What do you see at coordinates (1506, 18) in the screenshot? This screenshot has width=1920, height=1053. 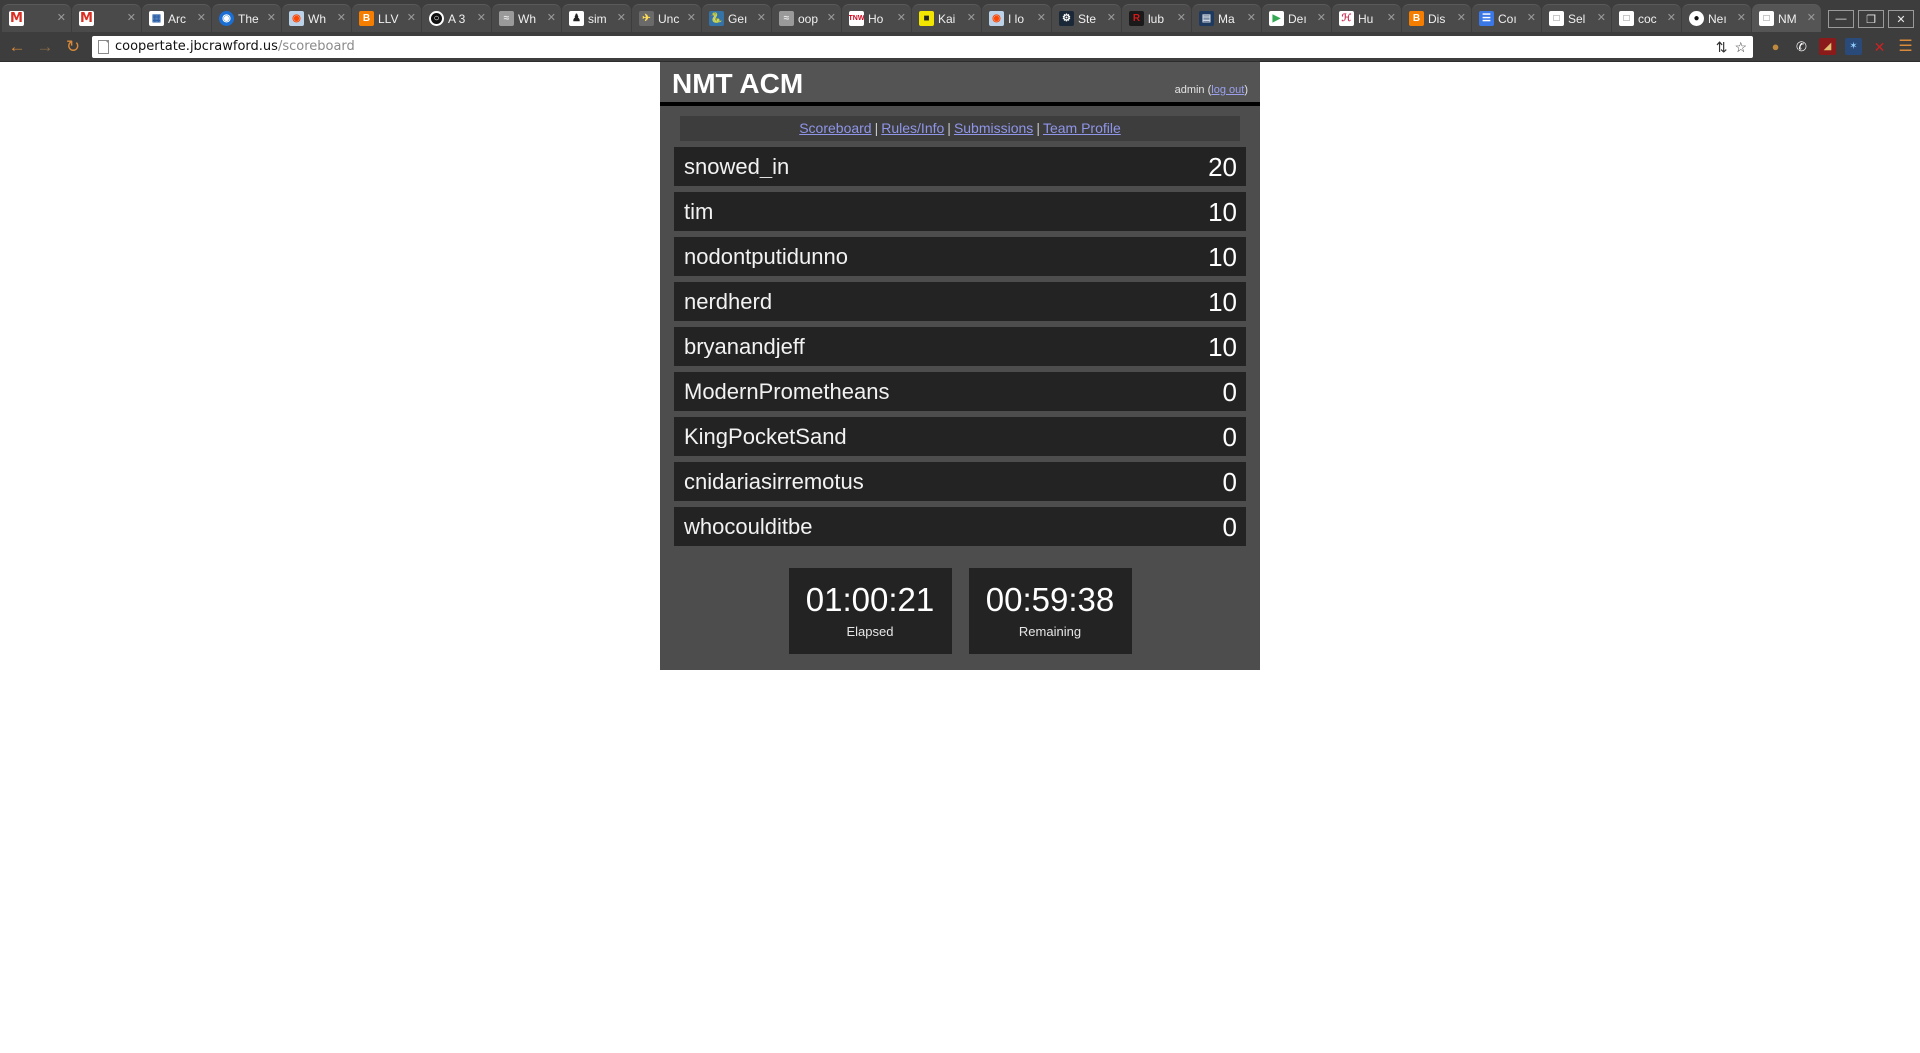 I see `browser-tab: ☰ Coı ✕` at bounding box center [1506, 18].